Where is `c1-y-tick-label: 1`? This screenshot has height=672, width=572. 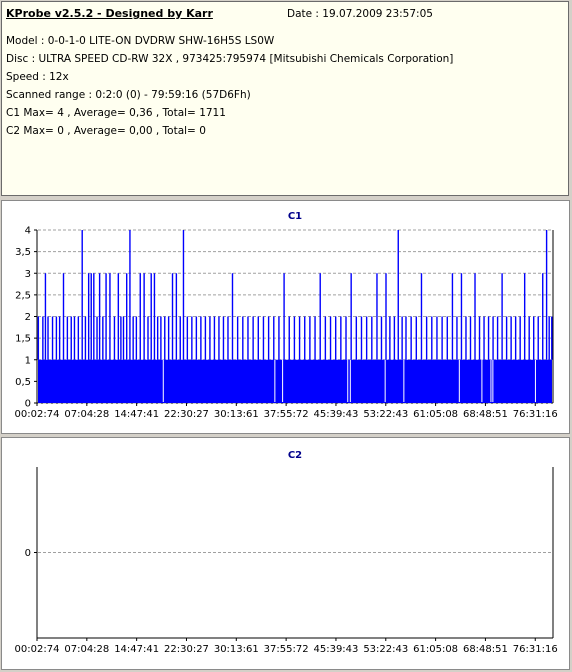
c1-y-tick-label: 1 is located at coordinates (28, 360).